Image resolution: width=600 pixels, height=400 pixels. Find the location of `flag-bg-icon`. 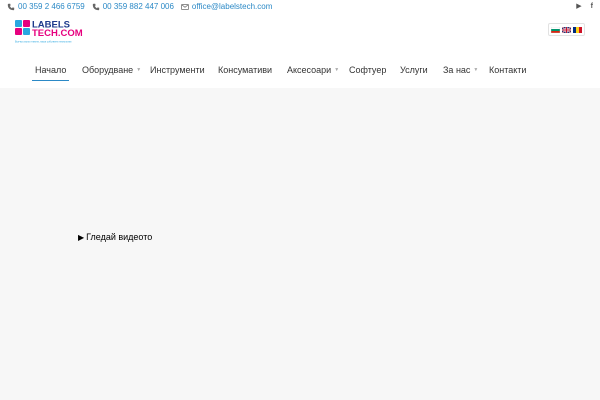

flag-bg-icon is located at coordinates (555, 29).